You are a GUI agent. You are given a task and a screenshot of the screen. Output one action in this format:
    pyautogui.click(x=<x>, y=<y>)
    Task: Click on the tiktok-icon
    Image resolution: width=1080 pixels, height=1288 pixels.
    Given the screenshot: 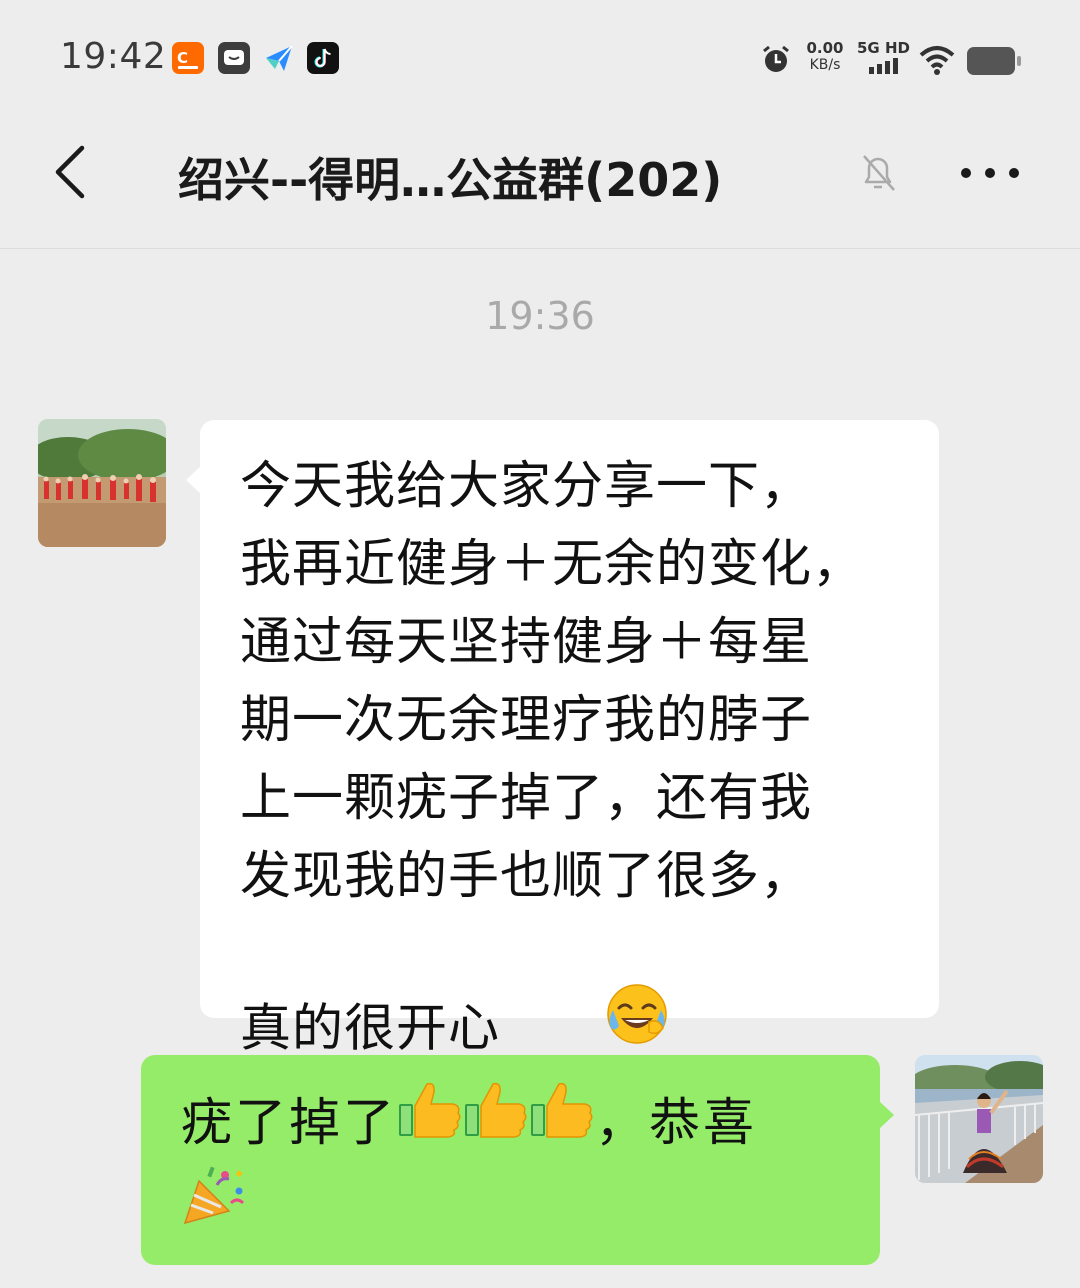 What is the action you would take?
    pyautogui.click(x=323, y=58)
    